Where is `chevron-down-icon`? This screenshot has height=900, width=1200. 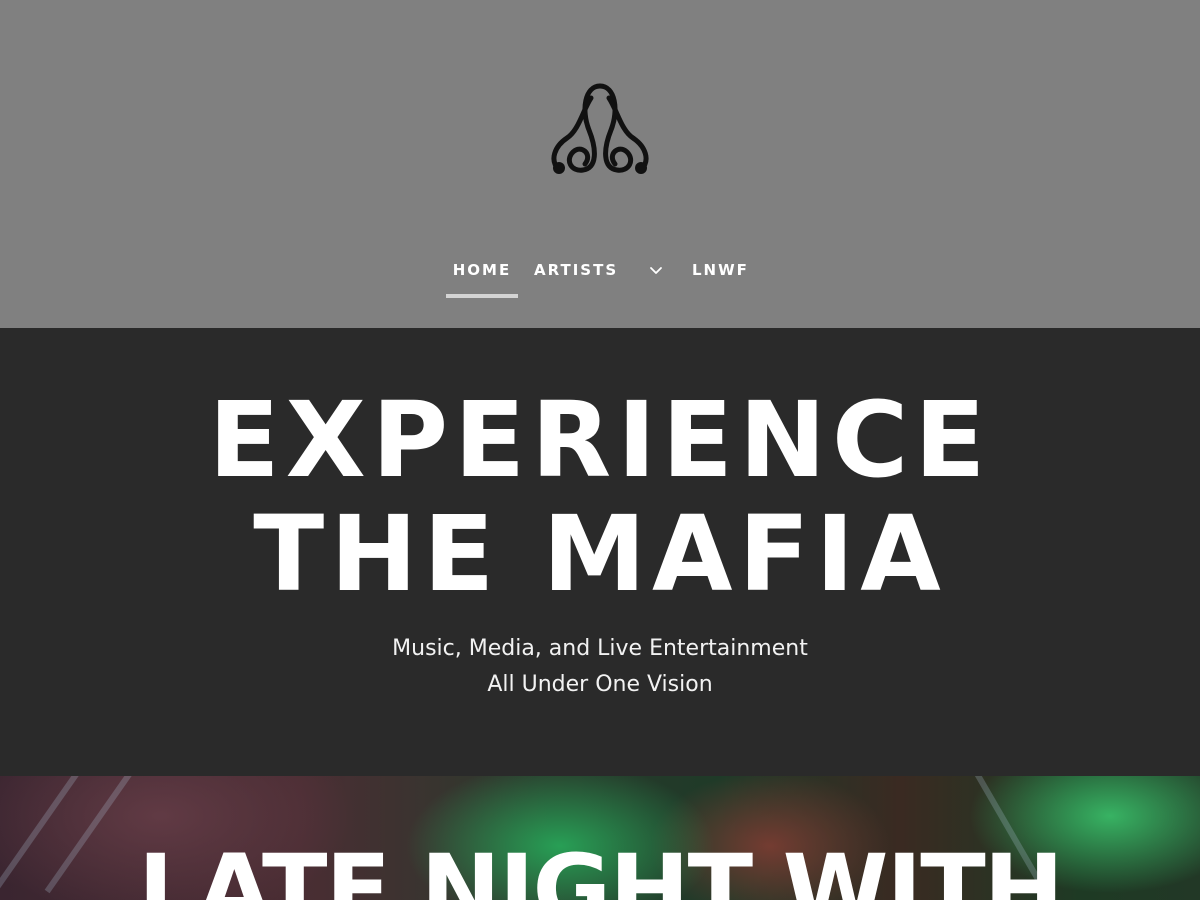
chevron-down-icon is located at coordinates (656, 270).